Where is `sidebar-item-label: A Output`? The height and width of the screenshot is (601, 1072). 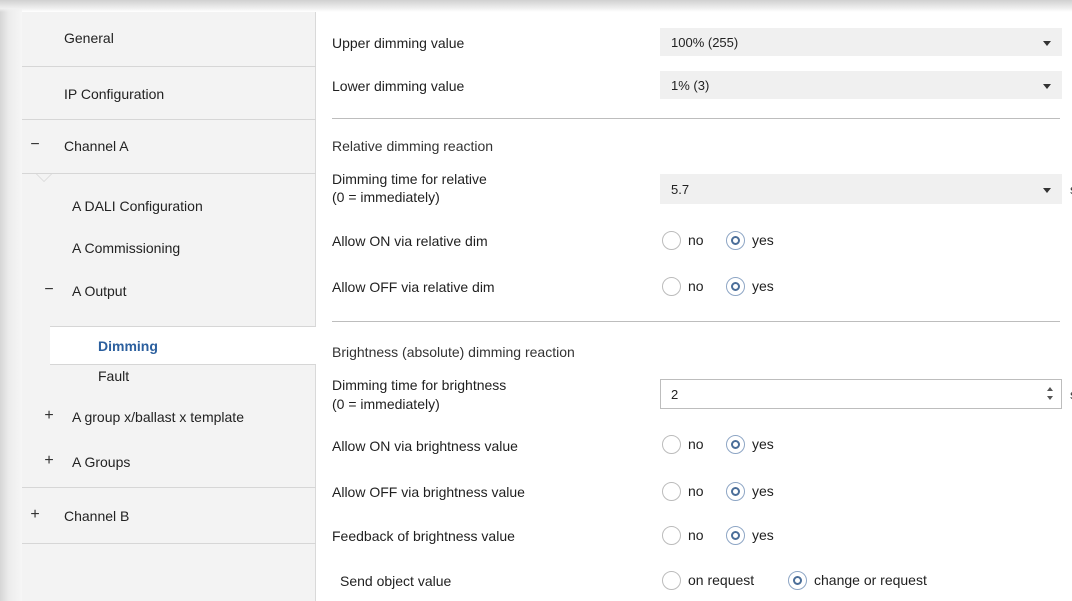
sidebar-item-label: A Output is located at coordinates (99, 291).